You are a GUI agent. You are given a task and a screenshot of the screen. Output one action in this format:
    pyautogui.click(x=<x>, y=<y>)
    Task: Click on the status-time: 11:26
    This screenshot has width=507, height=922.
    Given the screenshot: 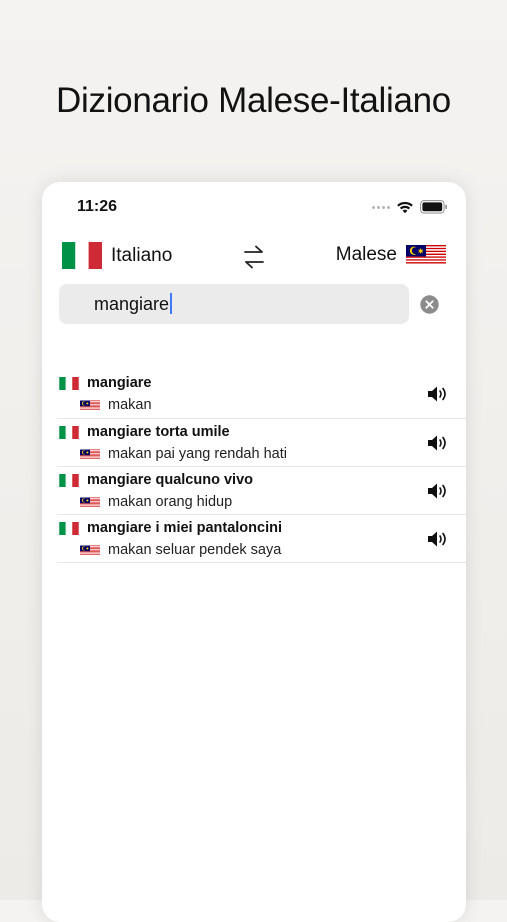 What is the action you would take?
    pyautogui.click(x=97, y=206)
    